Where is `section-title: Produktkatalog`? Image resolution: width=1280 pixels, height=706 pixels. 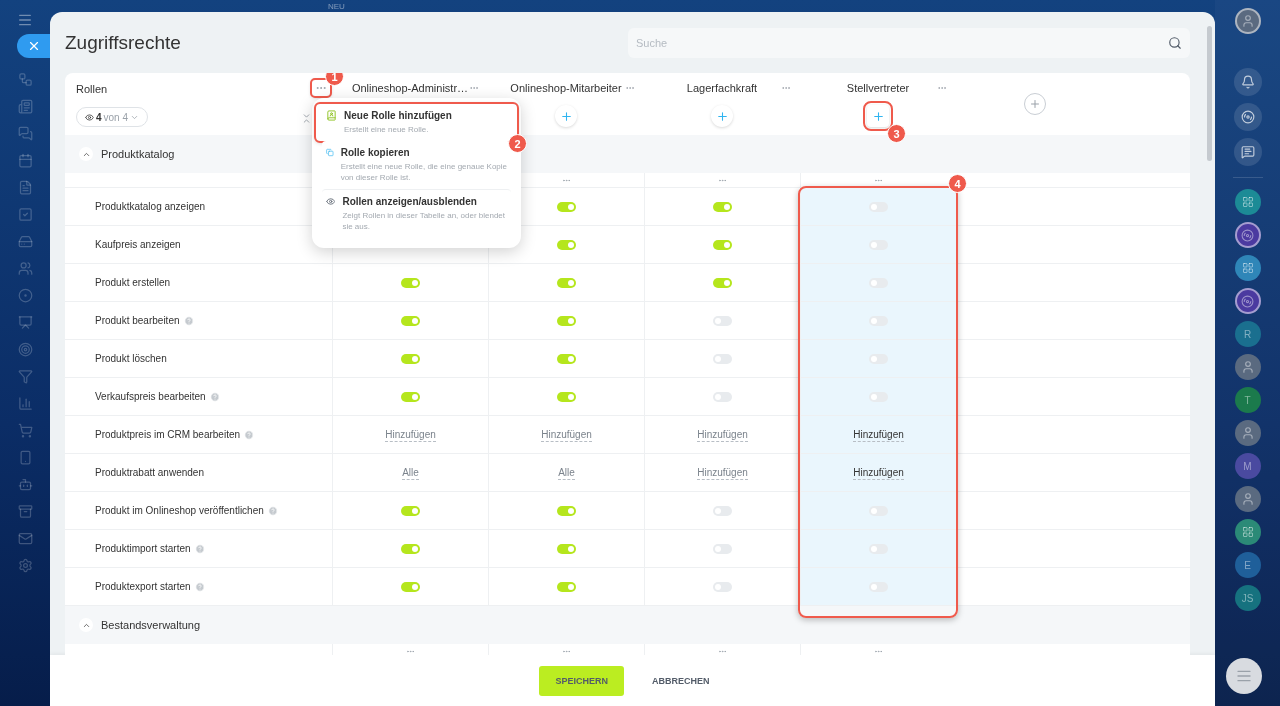
section-title: Produktkatalog is located at coordinates (138, 154).